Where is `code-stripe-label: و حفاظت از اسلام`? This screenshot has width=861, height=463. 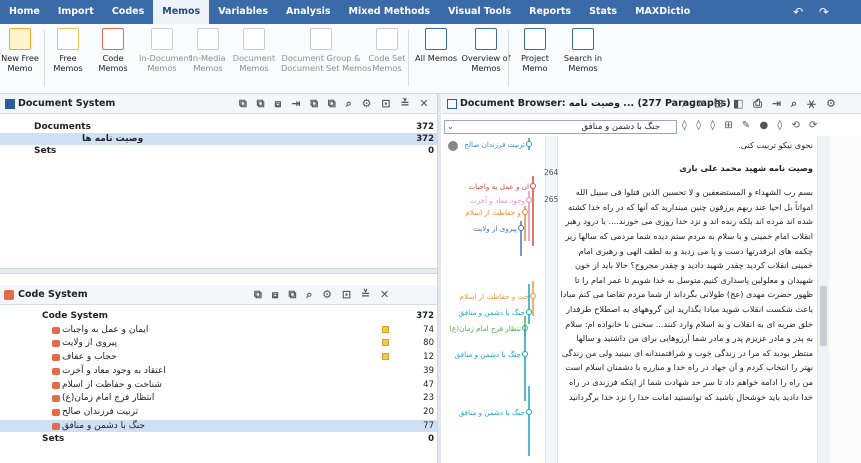 code-stripe-label: و حفاظت از اسلام is located at coordinates (493, 212).